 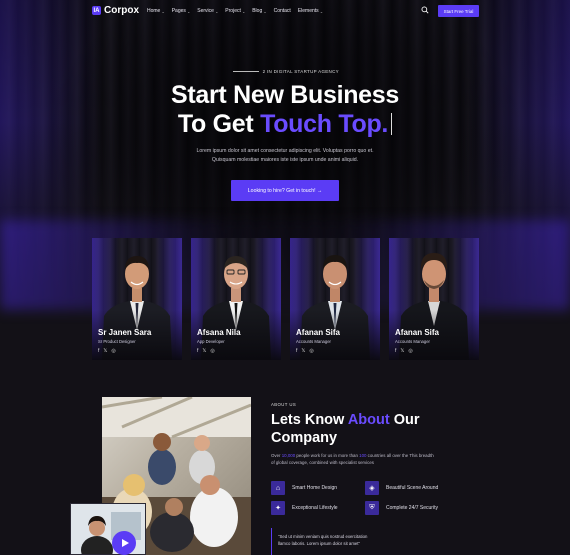 I want to click on feature-item: ⌂ Smart Home Design, so click(x=304, y=488).